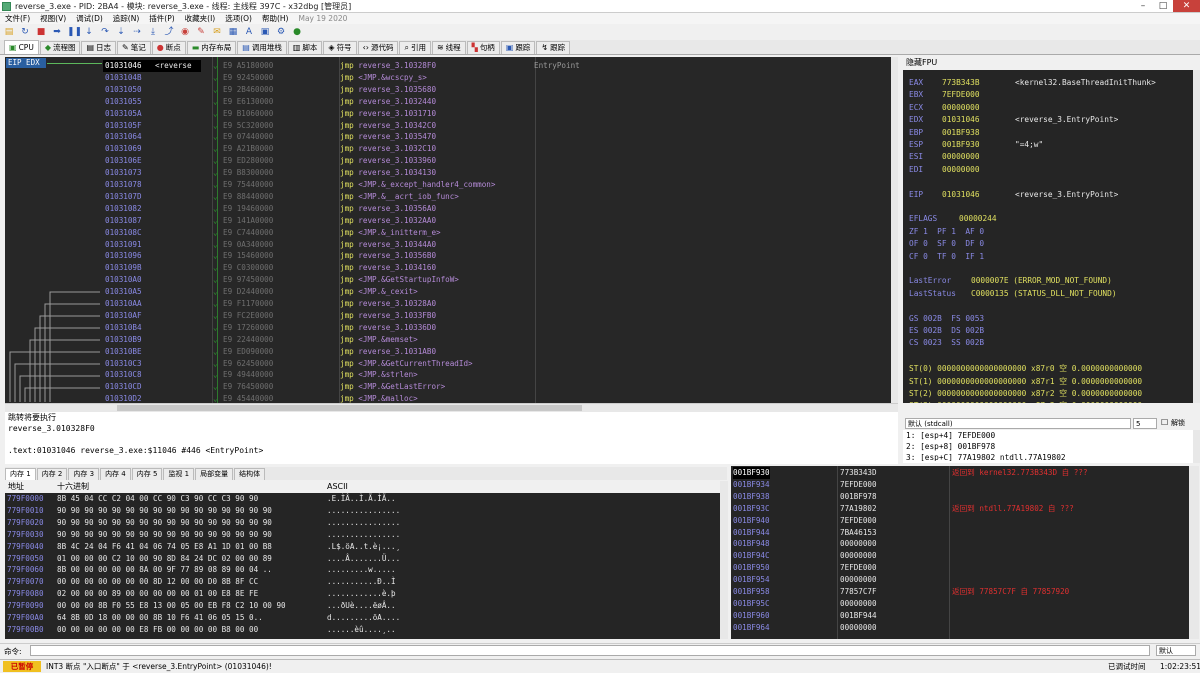 This screenshot has height=673, width=1200. What do you see at coordinates (137, 32) in the screenshot?
I see `trace-over-icon: ⇢` at bounding box center [137, 32].